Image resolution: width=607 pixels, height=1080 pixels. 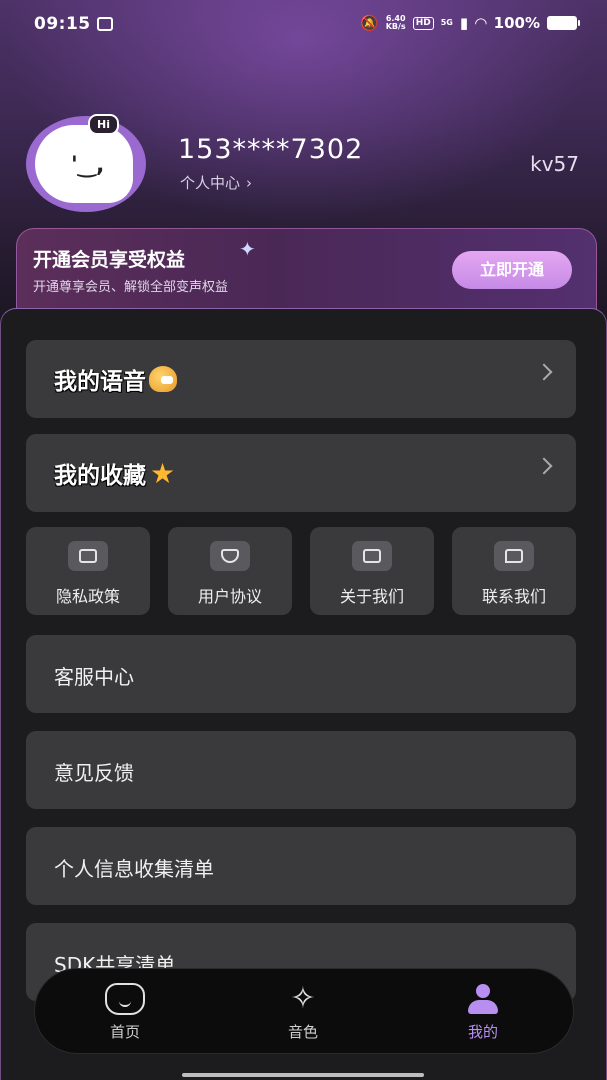 I want to click on microphone-icon, so click(x=163, y=379).